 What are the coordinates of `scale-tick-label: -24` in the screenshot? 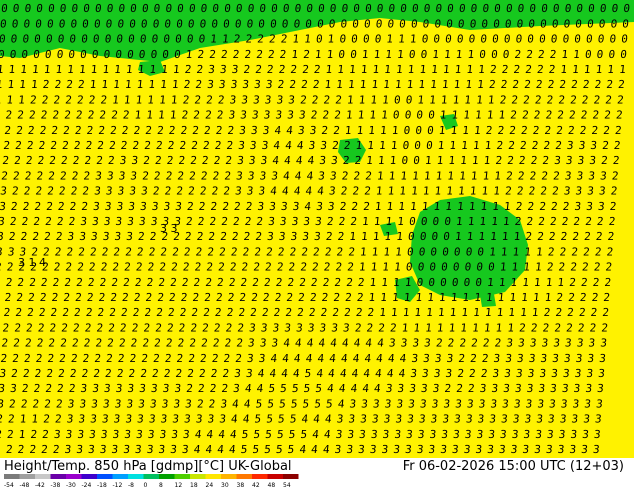 It's located at (87, 485).